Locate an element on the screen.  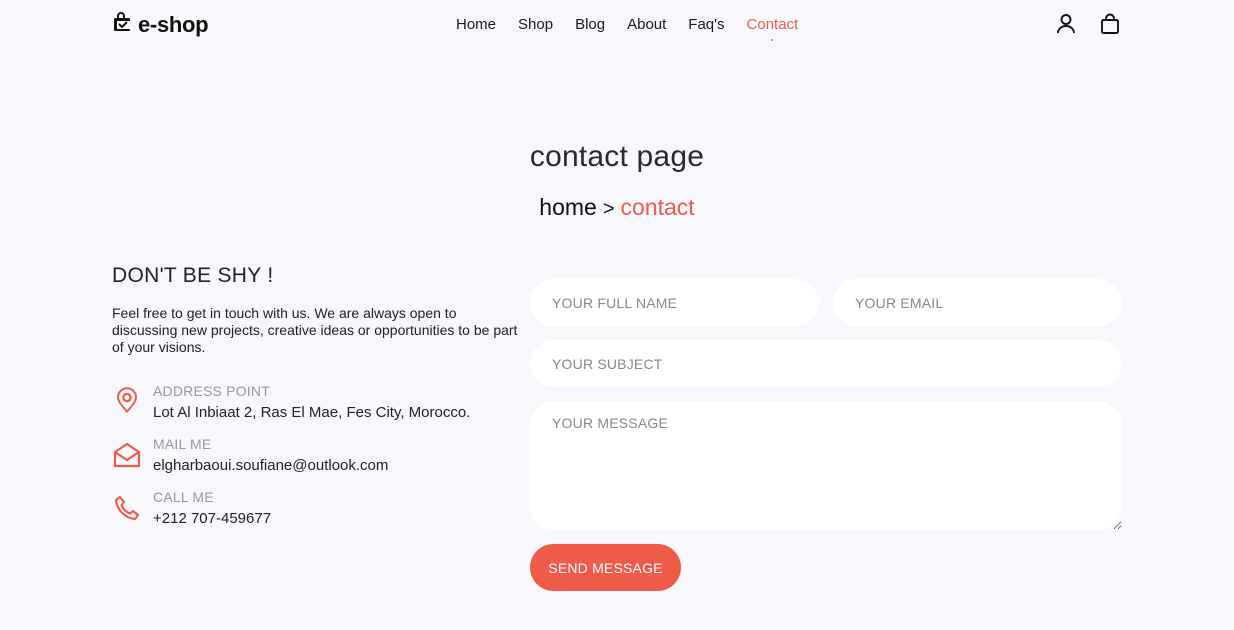
subject-input is located at coordinates (826, 363).